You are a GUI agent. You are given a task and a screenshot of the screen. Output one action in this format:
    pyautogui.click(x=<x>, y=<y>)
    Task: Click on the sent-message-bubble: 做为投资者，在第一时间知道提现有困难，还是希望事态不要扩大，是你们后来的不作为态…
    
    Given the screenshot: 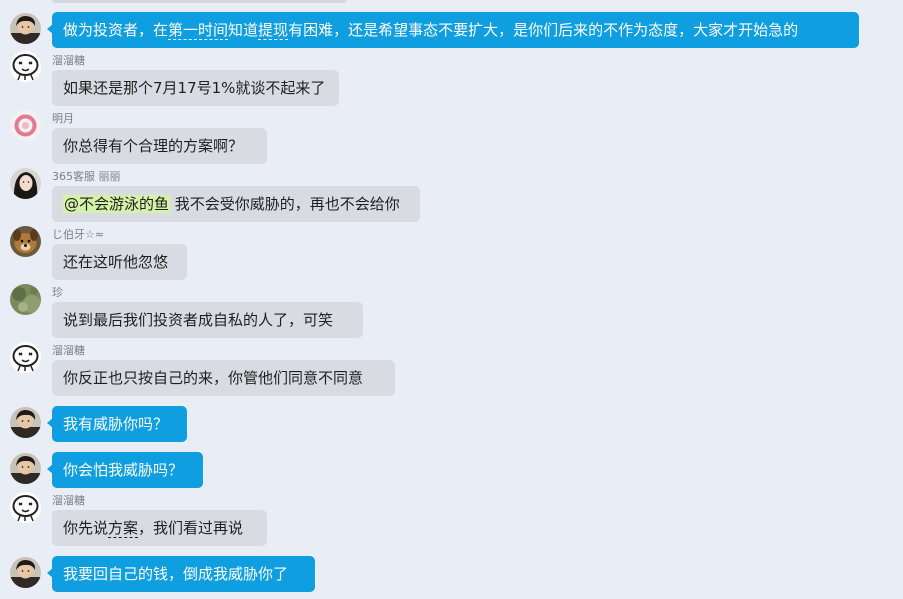 What is the action you would take?
    pyautogui.click(x=453, y=30)
    